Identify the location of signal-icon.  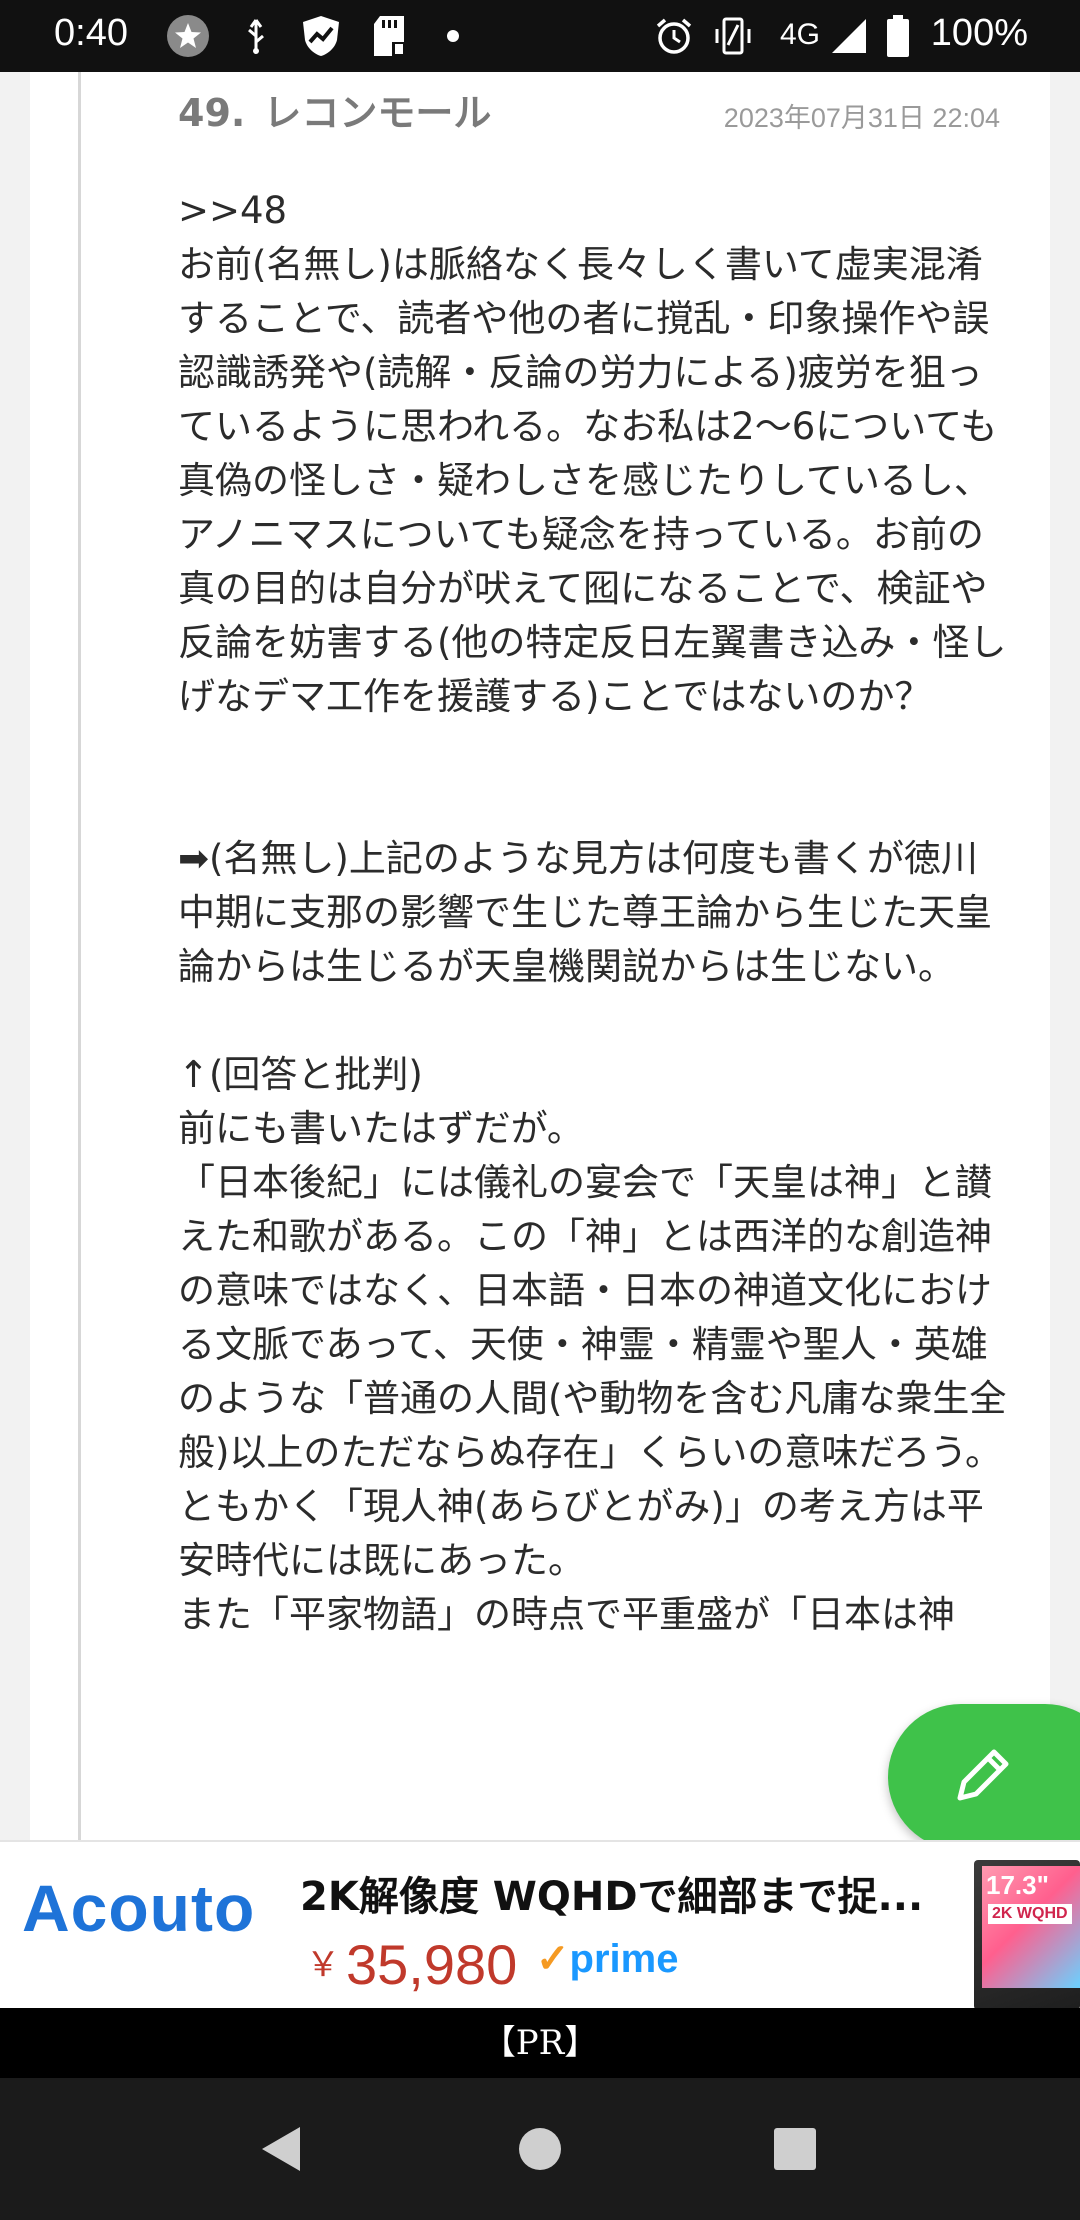
(849, 36).